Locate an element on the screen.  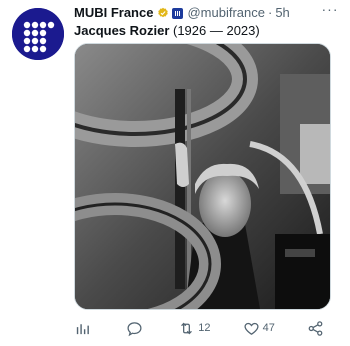
reply-icon is located at coordinates (134, 328).